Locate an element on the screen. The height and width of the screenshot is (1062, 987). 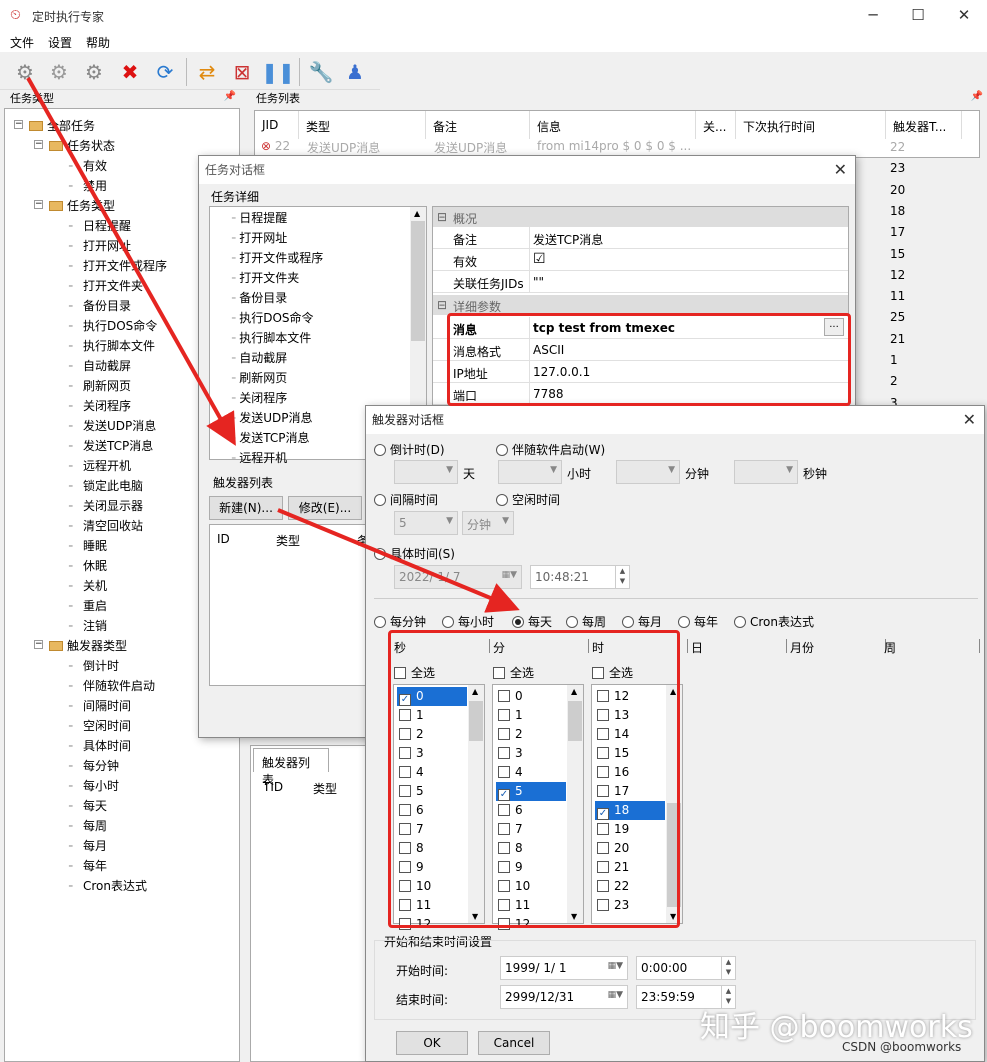
tree-trigger-item: ╴ 伴随软件启动 is located at coordinates (112, 685).